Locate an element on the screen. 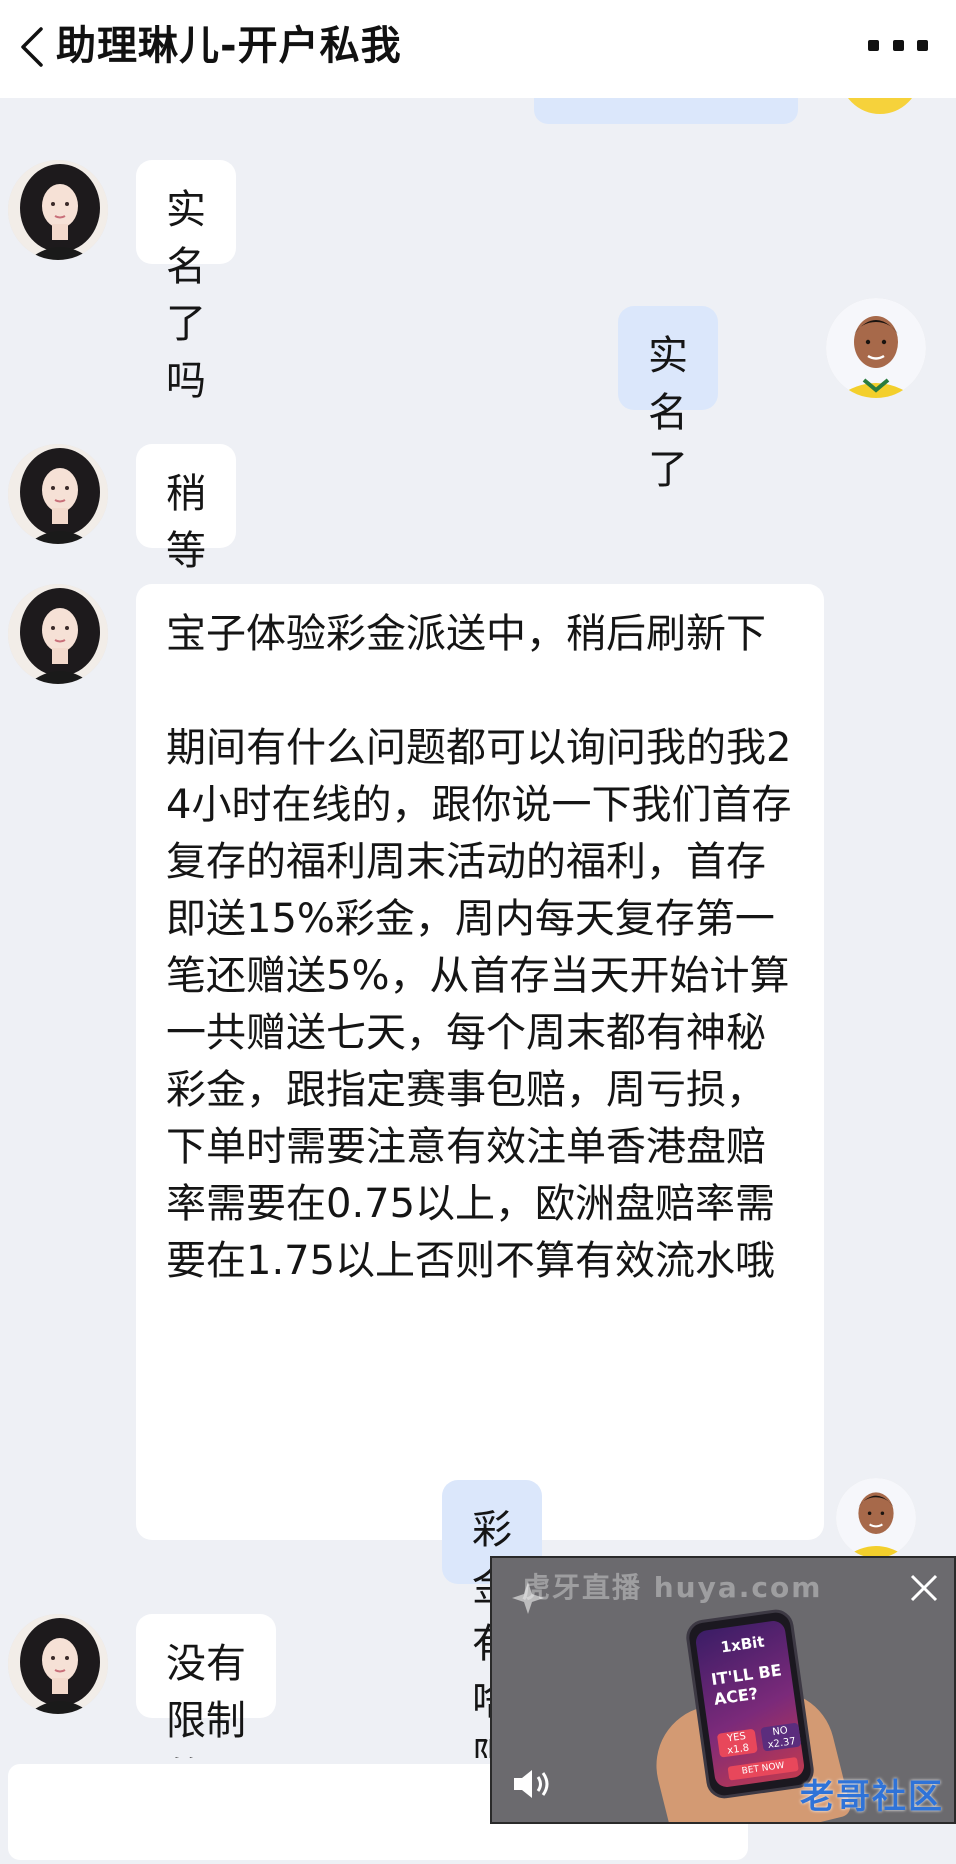  back-button is located at coordinates (32, 47).